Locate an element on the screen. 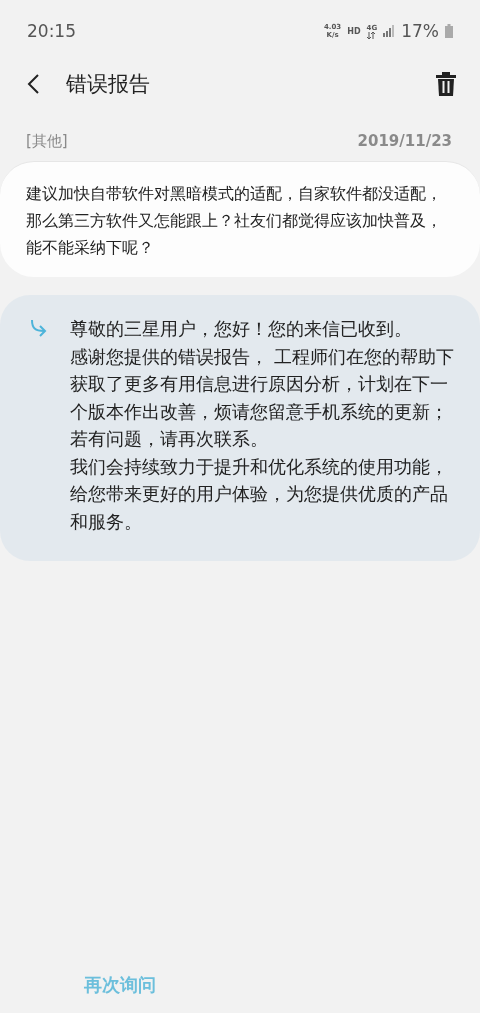  trash-icon is located at coordinates (446, 84).